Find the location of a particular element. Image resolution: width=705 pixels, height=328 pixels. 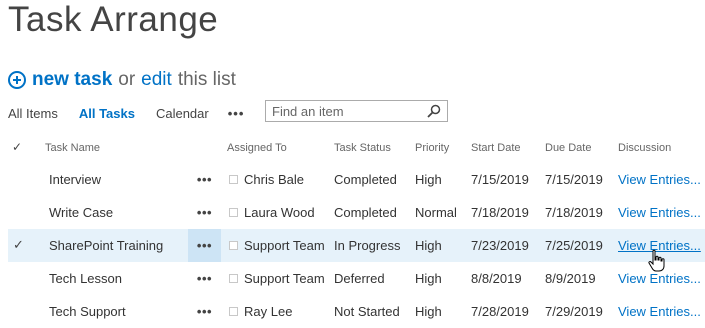

add-circle-icon is located at coordinates (17, 80).